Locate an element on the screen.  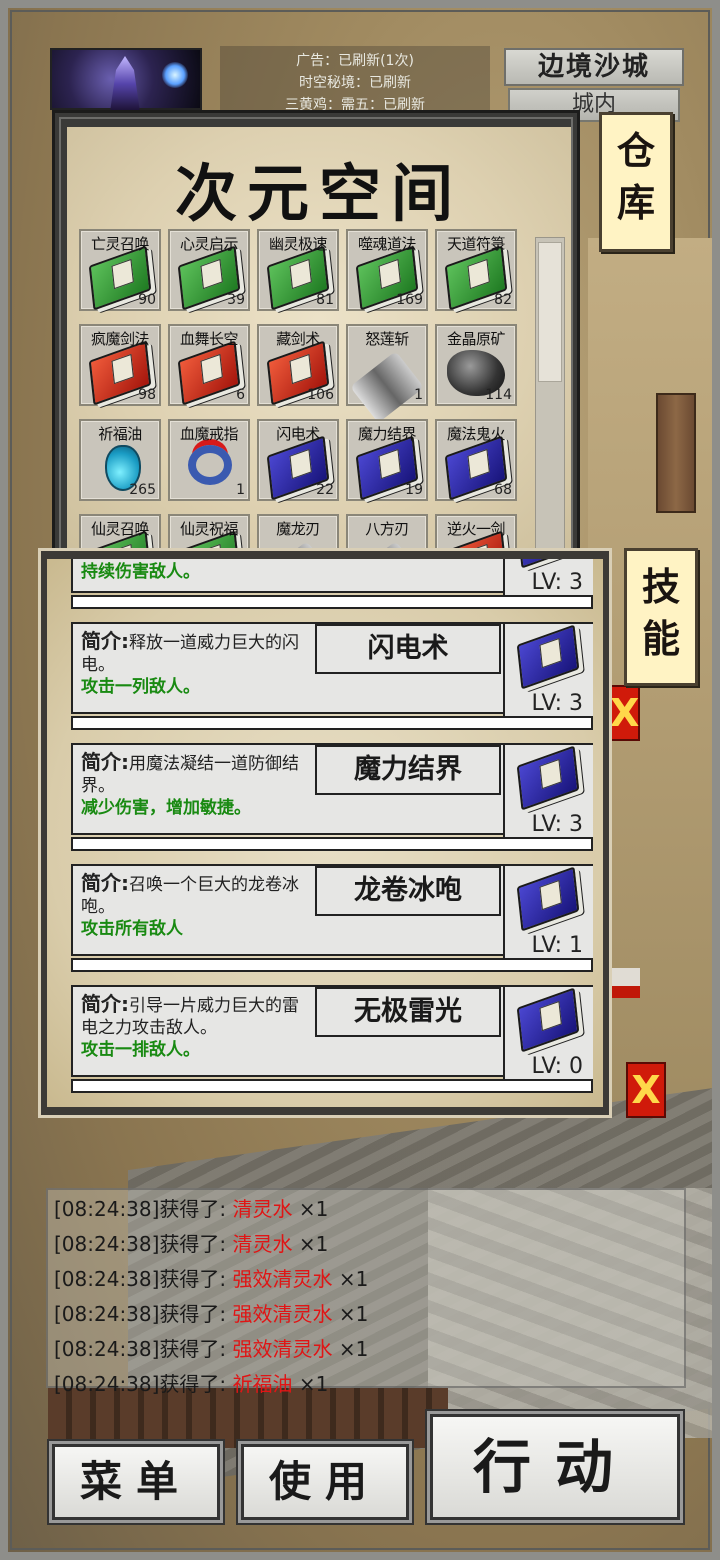
menu-button: 菜单 is located at coordinates (136, 1482).